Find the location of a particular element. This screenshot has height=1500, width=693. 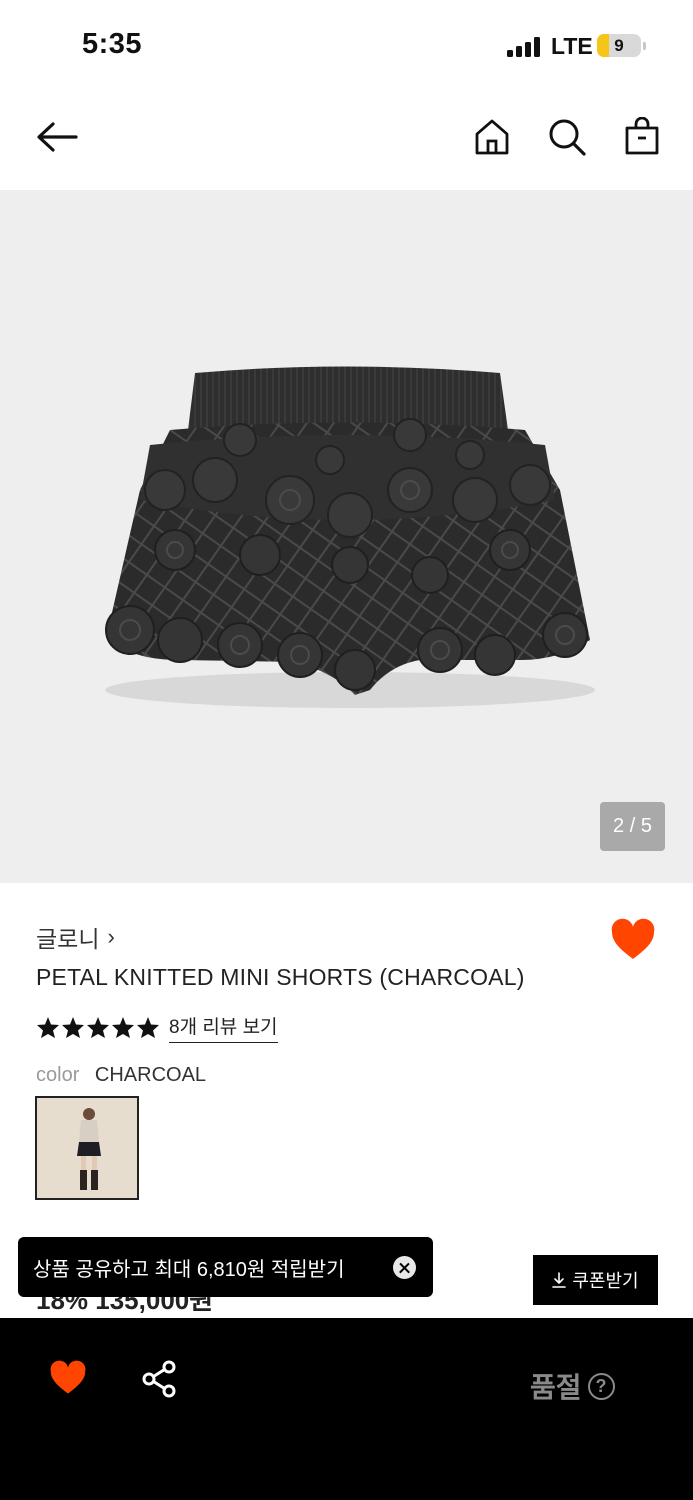

color-value: CHARCOAL is located at coordinates (150, 1075).